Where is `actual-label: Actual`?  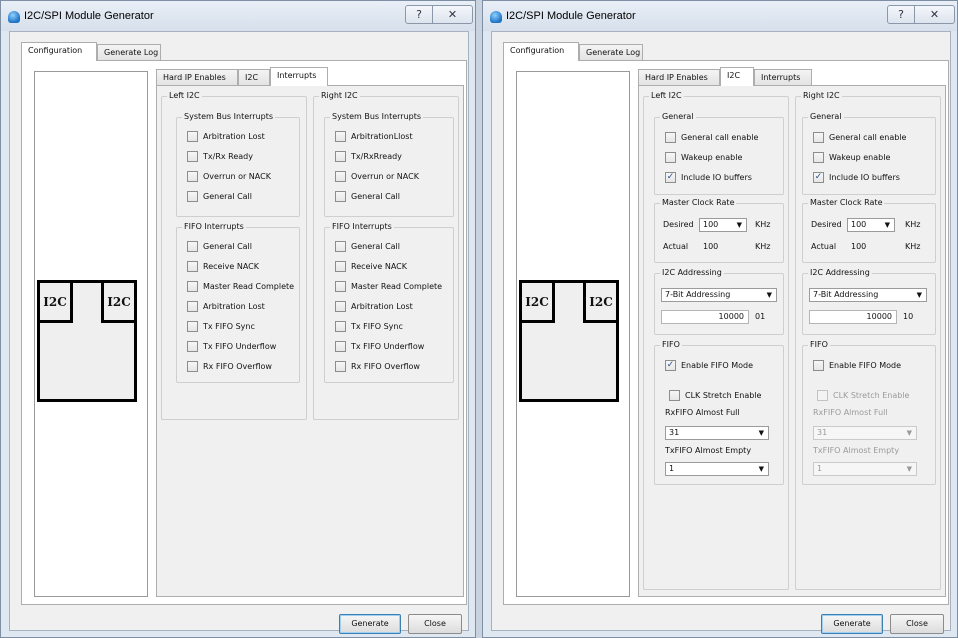
actual-label: Actual is located at coordinates (676, 246).